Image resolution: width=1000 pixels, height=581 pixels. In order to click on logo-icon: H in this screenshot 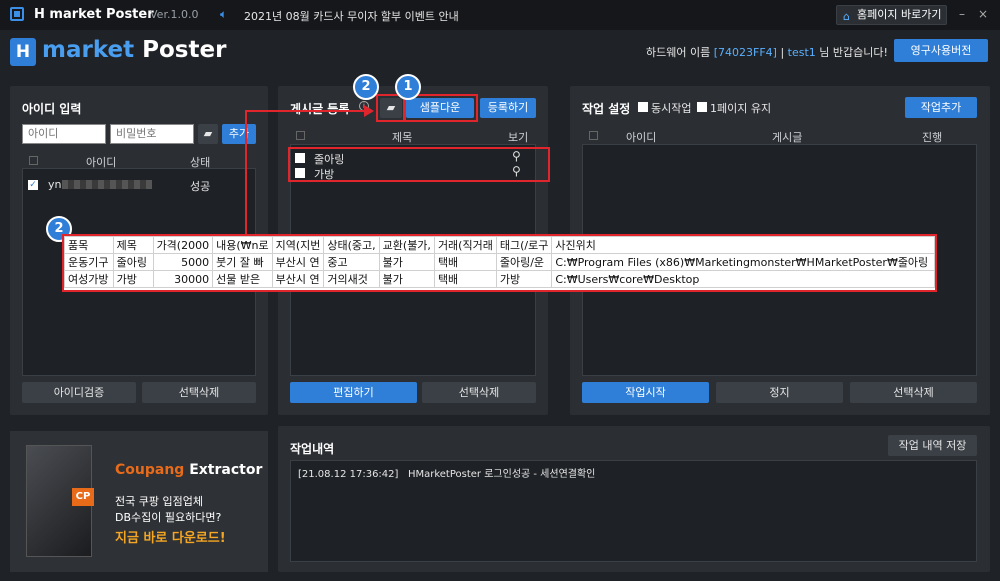, I will do `click(23, 52)`.